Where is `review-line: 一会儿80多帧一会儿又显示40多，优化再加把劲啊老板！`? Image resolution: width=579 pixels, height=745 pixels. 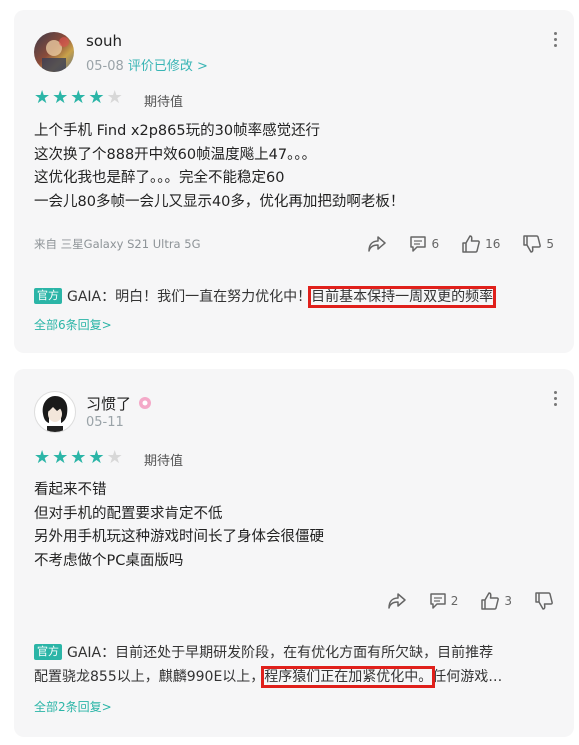 review-line: 一会儿80多帧一会儿又显示40多，优化再加把劲啊老板！ is located at coordinates (219, 201).